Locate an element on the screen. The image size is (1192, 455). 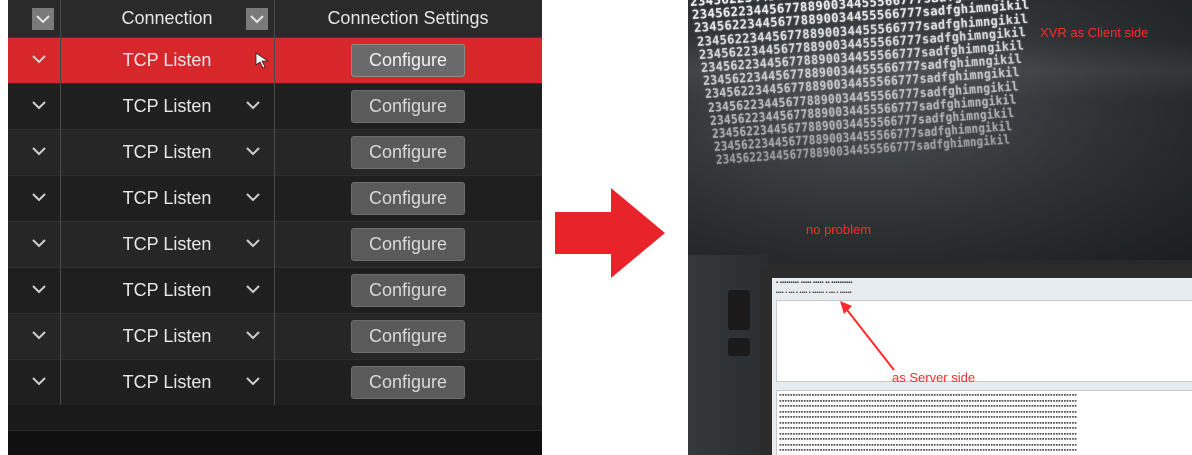
mouse-cursor-icon is located at coordinates (262, 60).